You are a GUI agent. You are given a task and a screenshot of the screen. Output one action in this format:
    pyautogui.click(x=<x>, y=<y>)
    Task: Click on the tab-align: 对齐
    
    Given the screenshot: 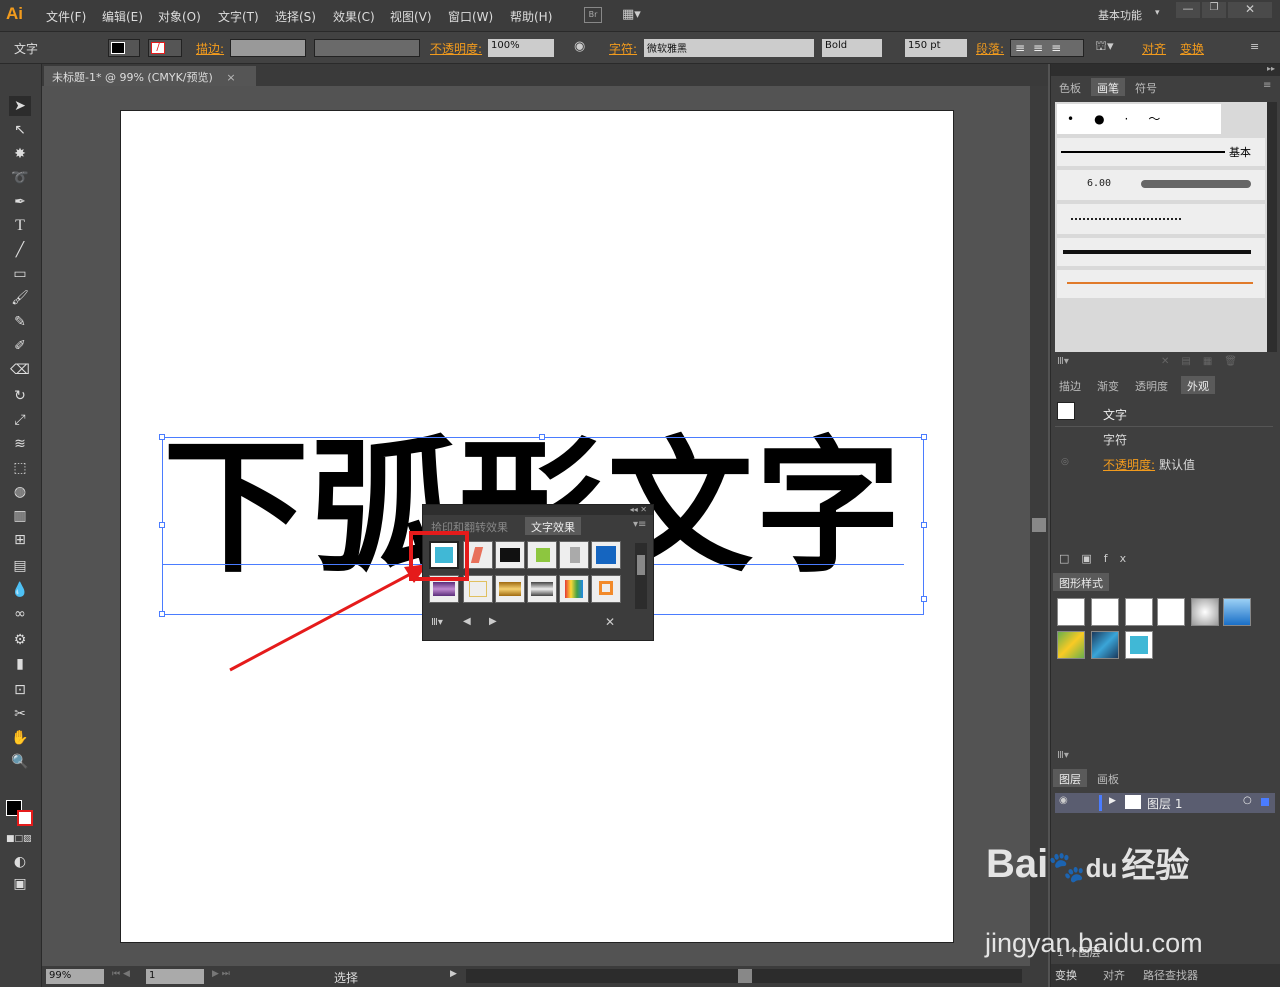 What is the action you would take?
    pyautogui.click(x=1114, y=975)
    